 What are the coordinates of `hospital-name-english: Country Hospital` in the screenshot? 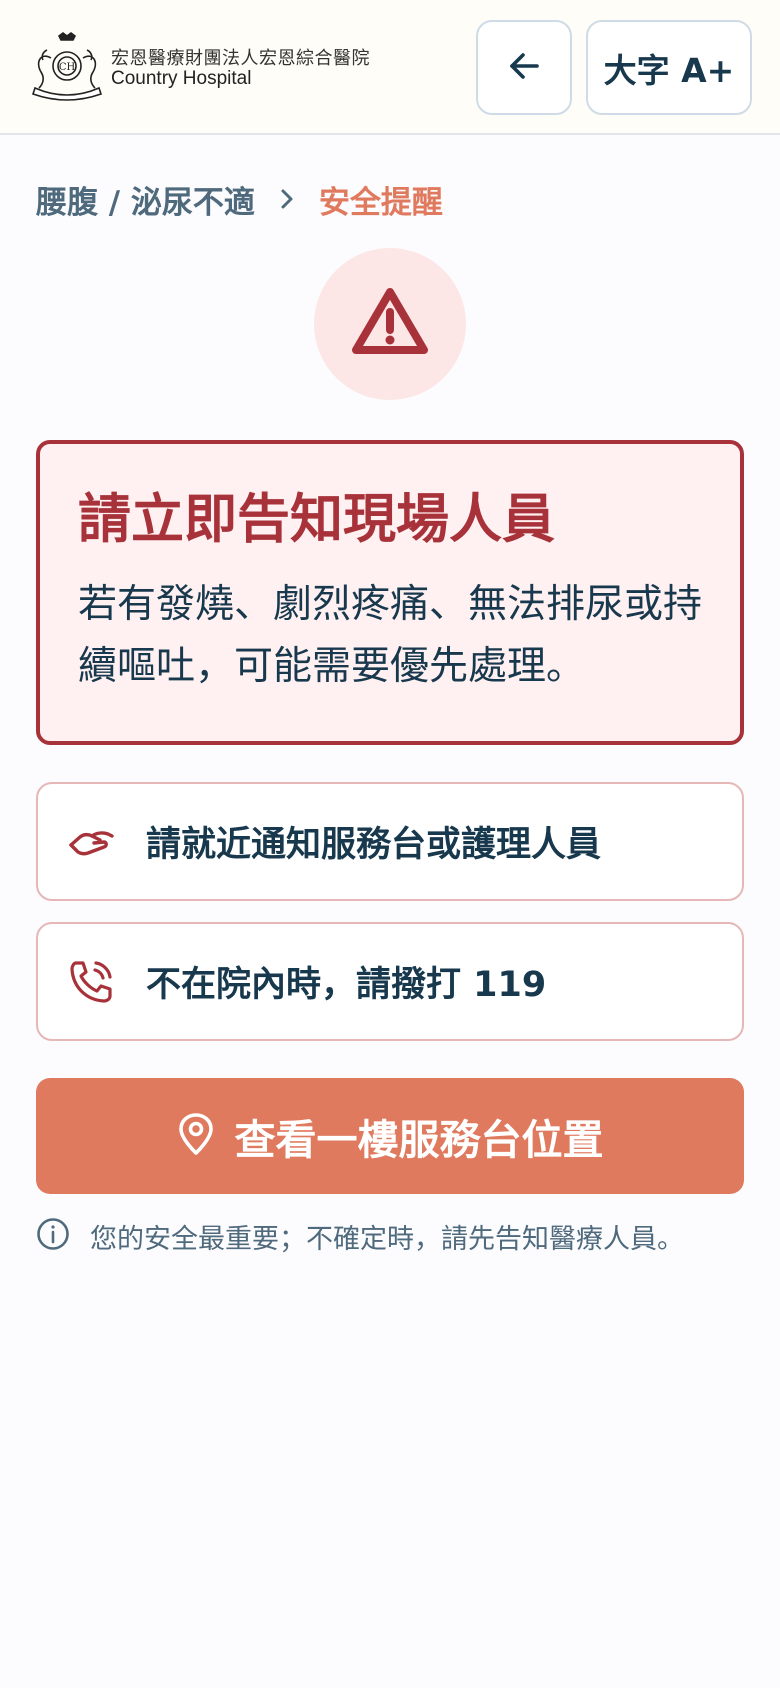 It's located at (181, 78).